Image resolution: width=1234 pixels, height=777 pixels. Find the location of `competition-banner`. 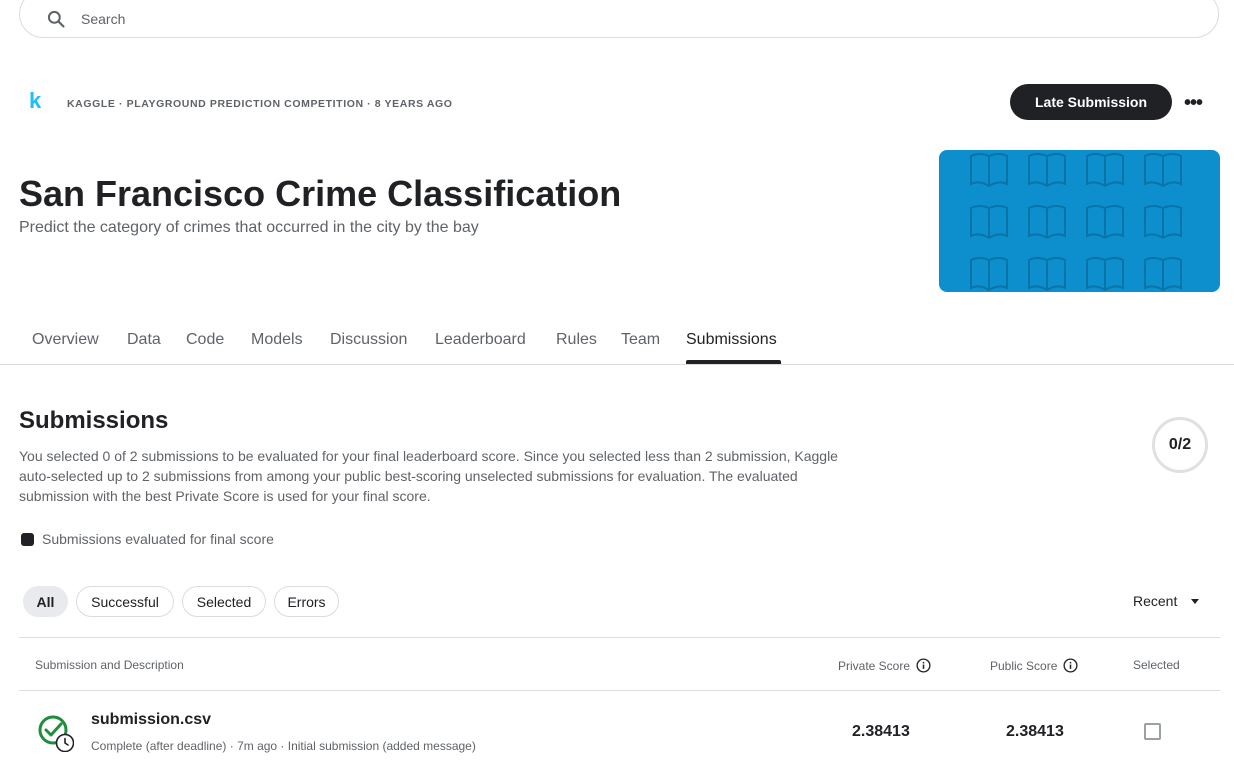

competition-banner is located at coordinates (1079, 221).